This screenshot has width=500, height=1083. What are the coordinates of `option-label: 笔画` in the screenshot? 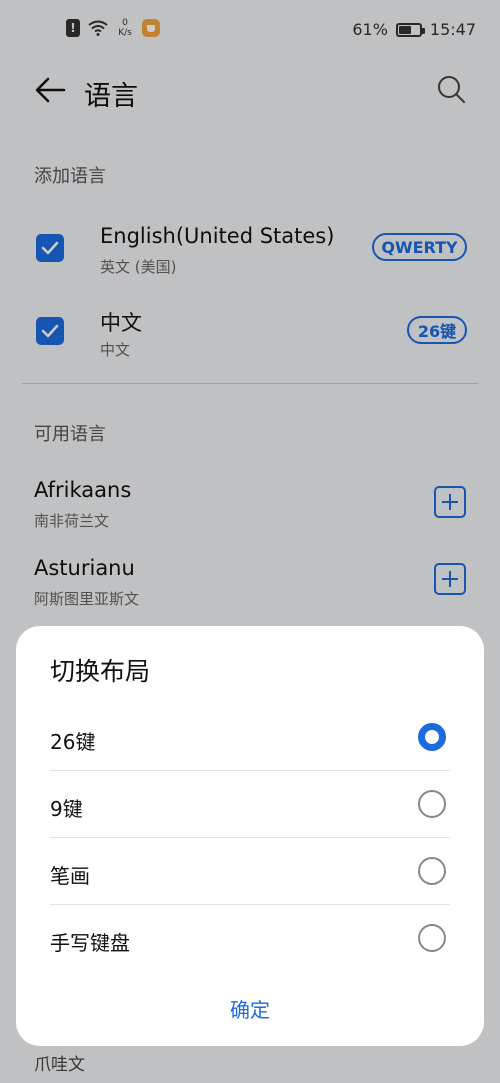 It's located at (70, 876).